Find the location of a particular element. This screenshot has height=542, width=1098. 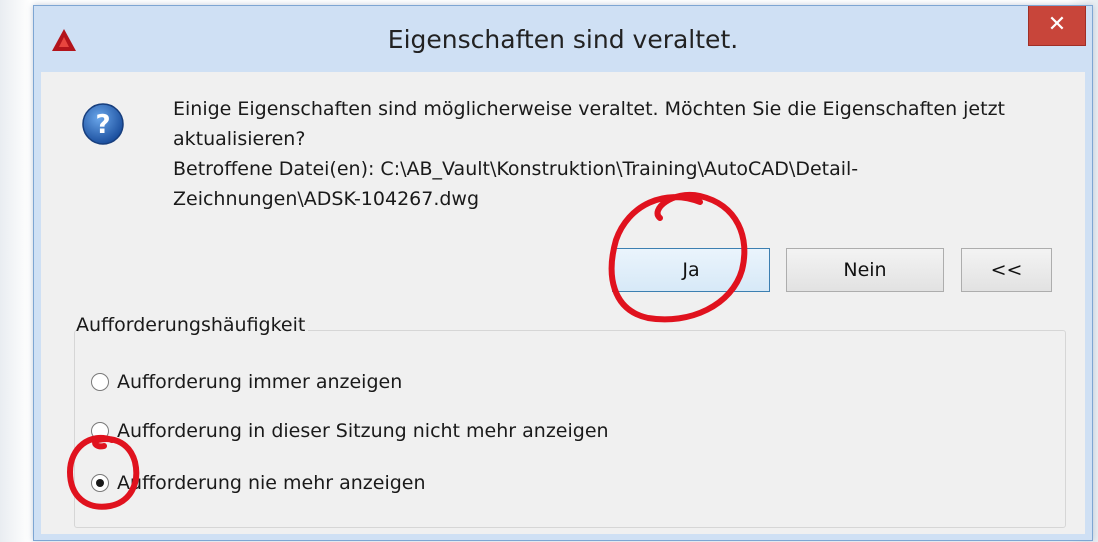

radio-label: Aufforderung immer anzeigen is located at coordinates (260, 382).